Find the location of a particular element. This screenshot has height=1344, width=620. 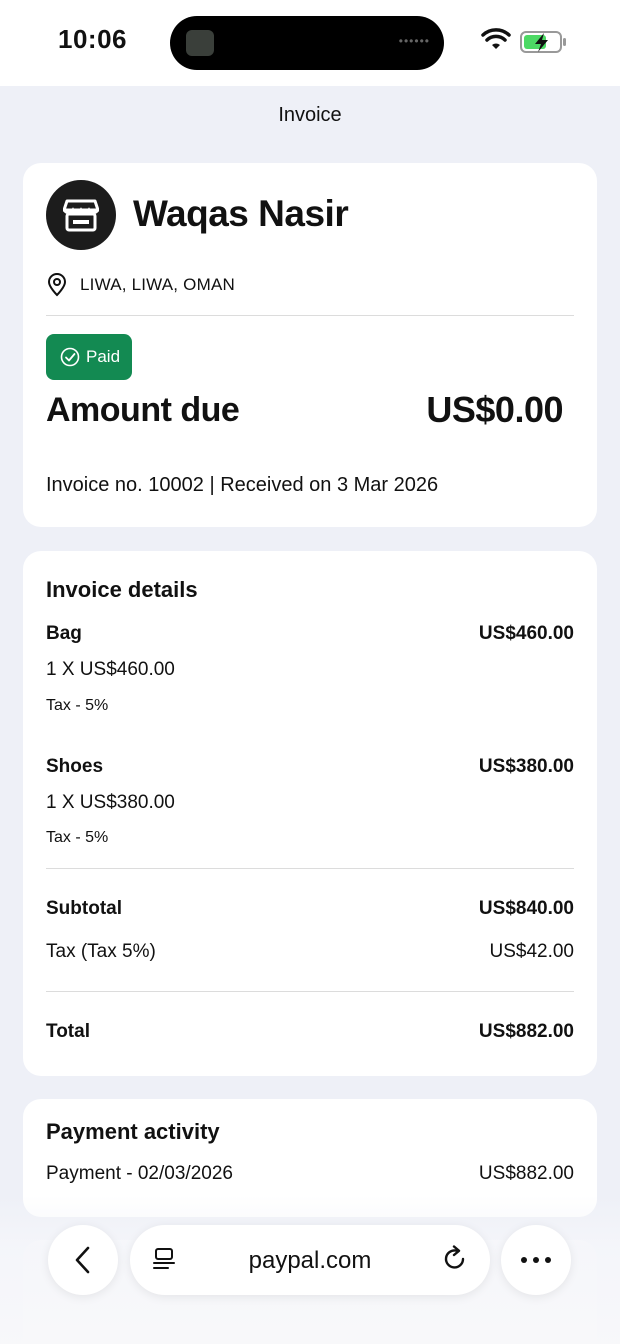

chevron-left-icon is located at coordinates (82, 1260).